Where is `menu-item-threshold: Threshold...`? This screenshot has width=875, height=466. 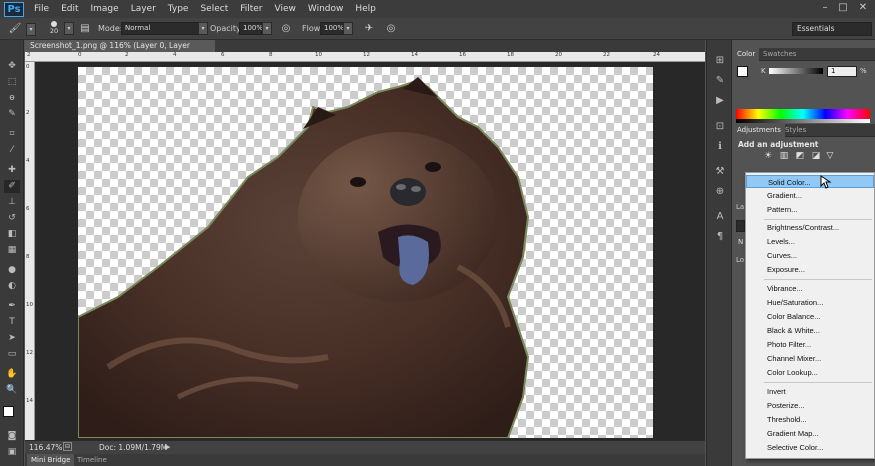 menu-item-threshold: Threshold... is located at coordinates (810, 419).